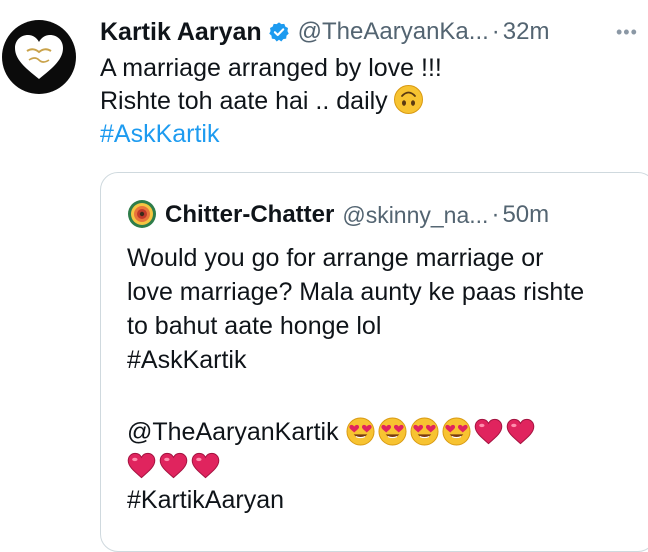  What do you see at coordinates (356, 292) in the screenshot?
I see `quote-line-2: love marriage? Mala aunty ke paas rishte` at bounding box center [356, 292].